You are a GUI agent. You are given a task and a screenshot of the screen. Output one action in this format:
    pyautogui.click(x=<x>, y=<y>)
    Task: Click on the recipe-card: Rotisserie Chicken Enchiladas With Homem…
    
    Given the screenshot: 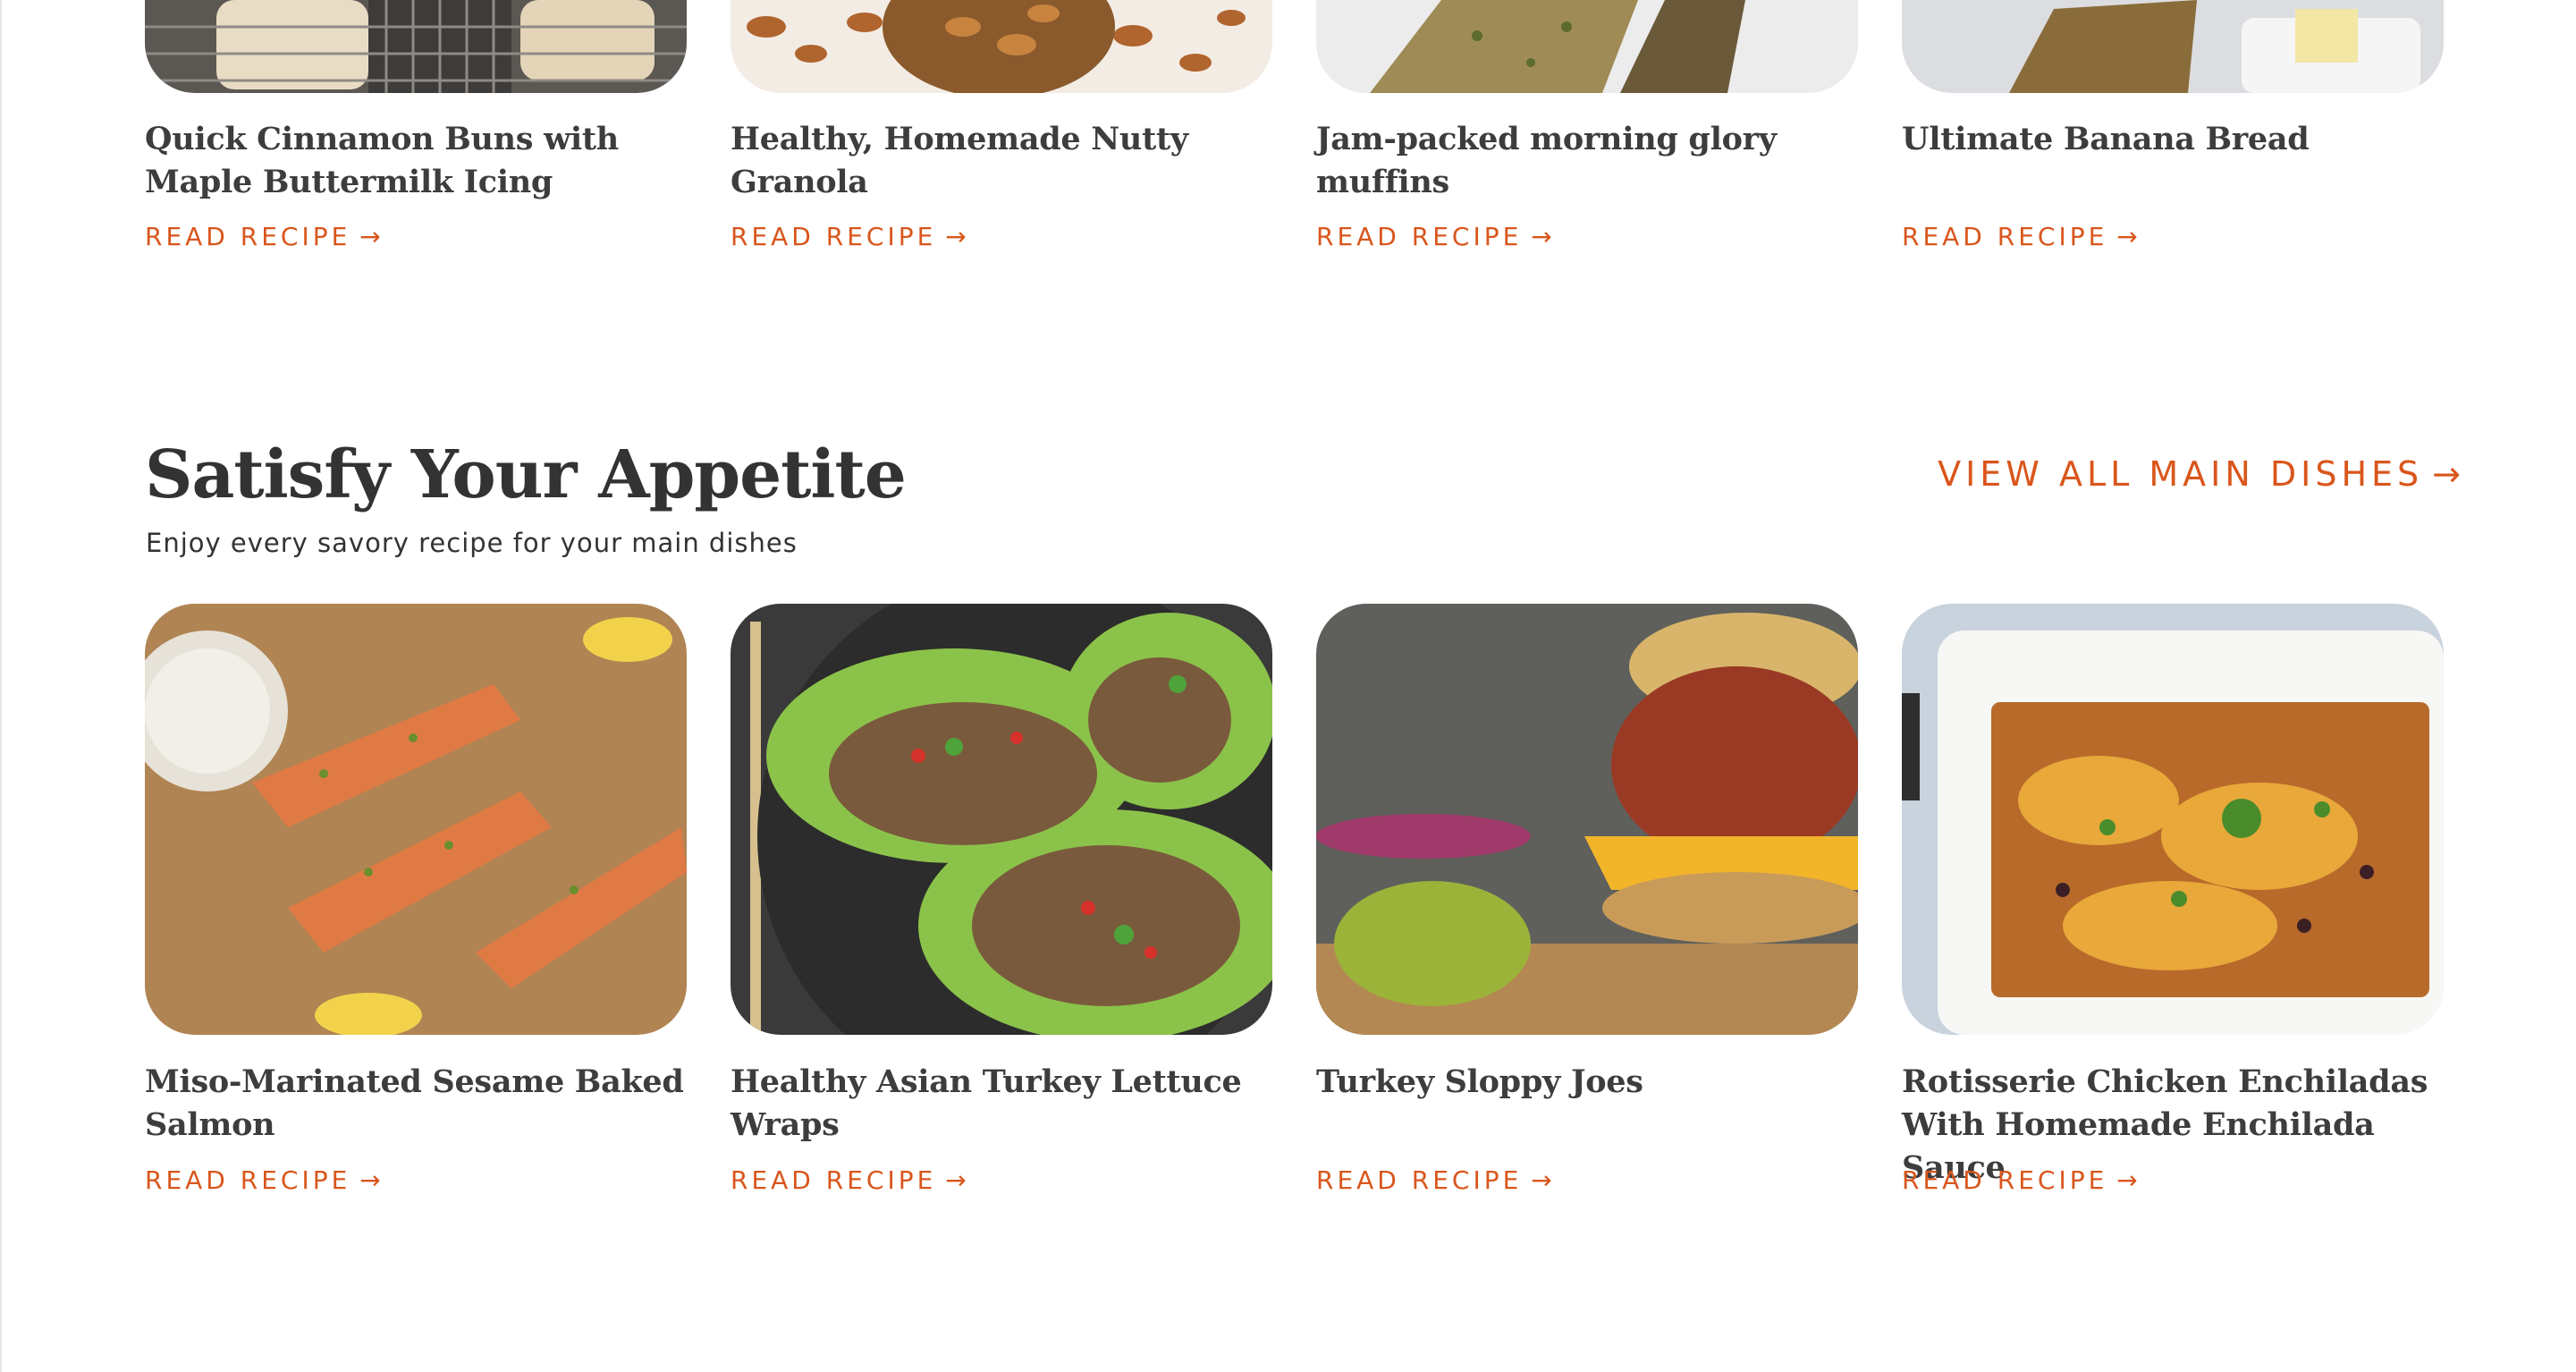 What is the action you would take?
    pyautogui.click(x=2173, y=899)
    